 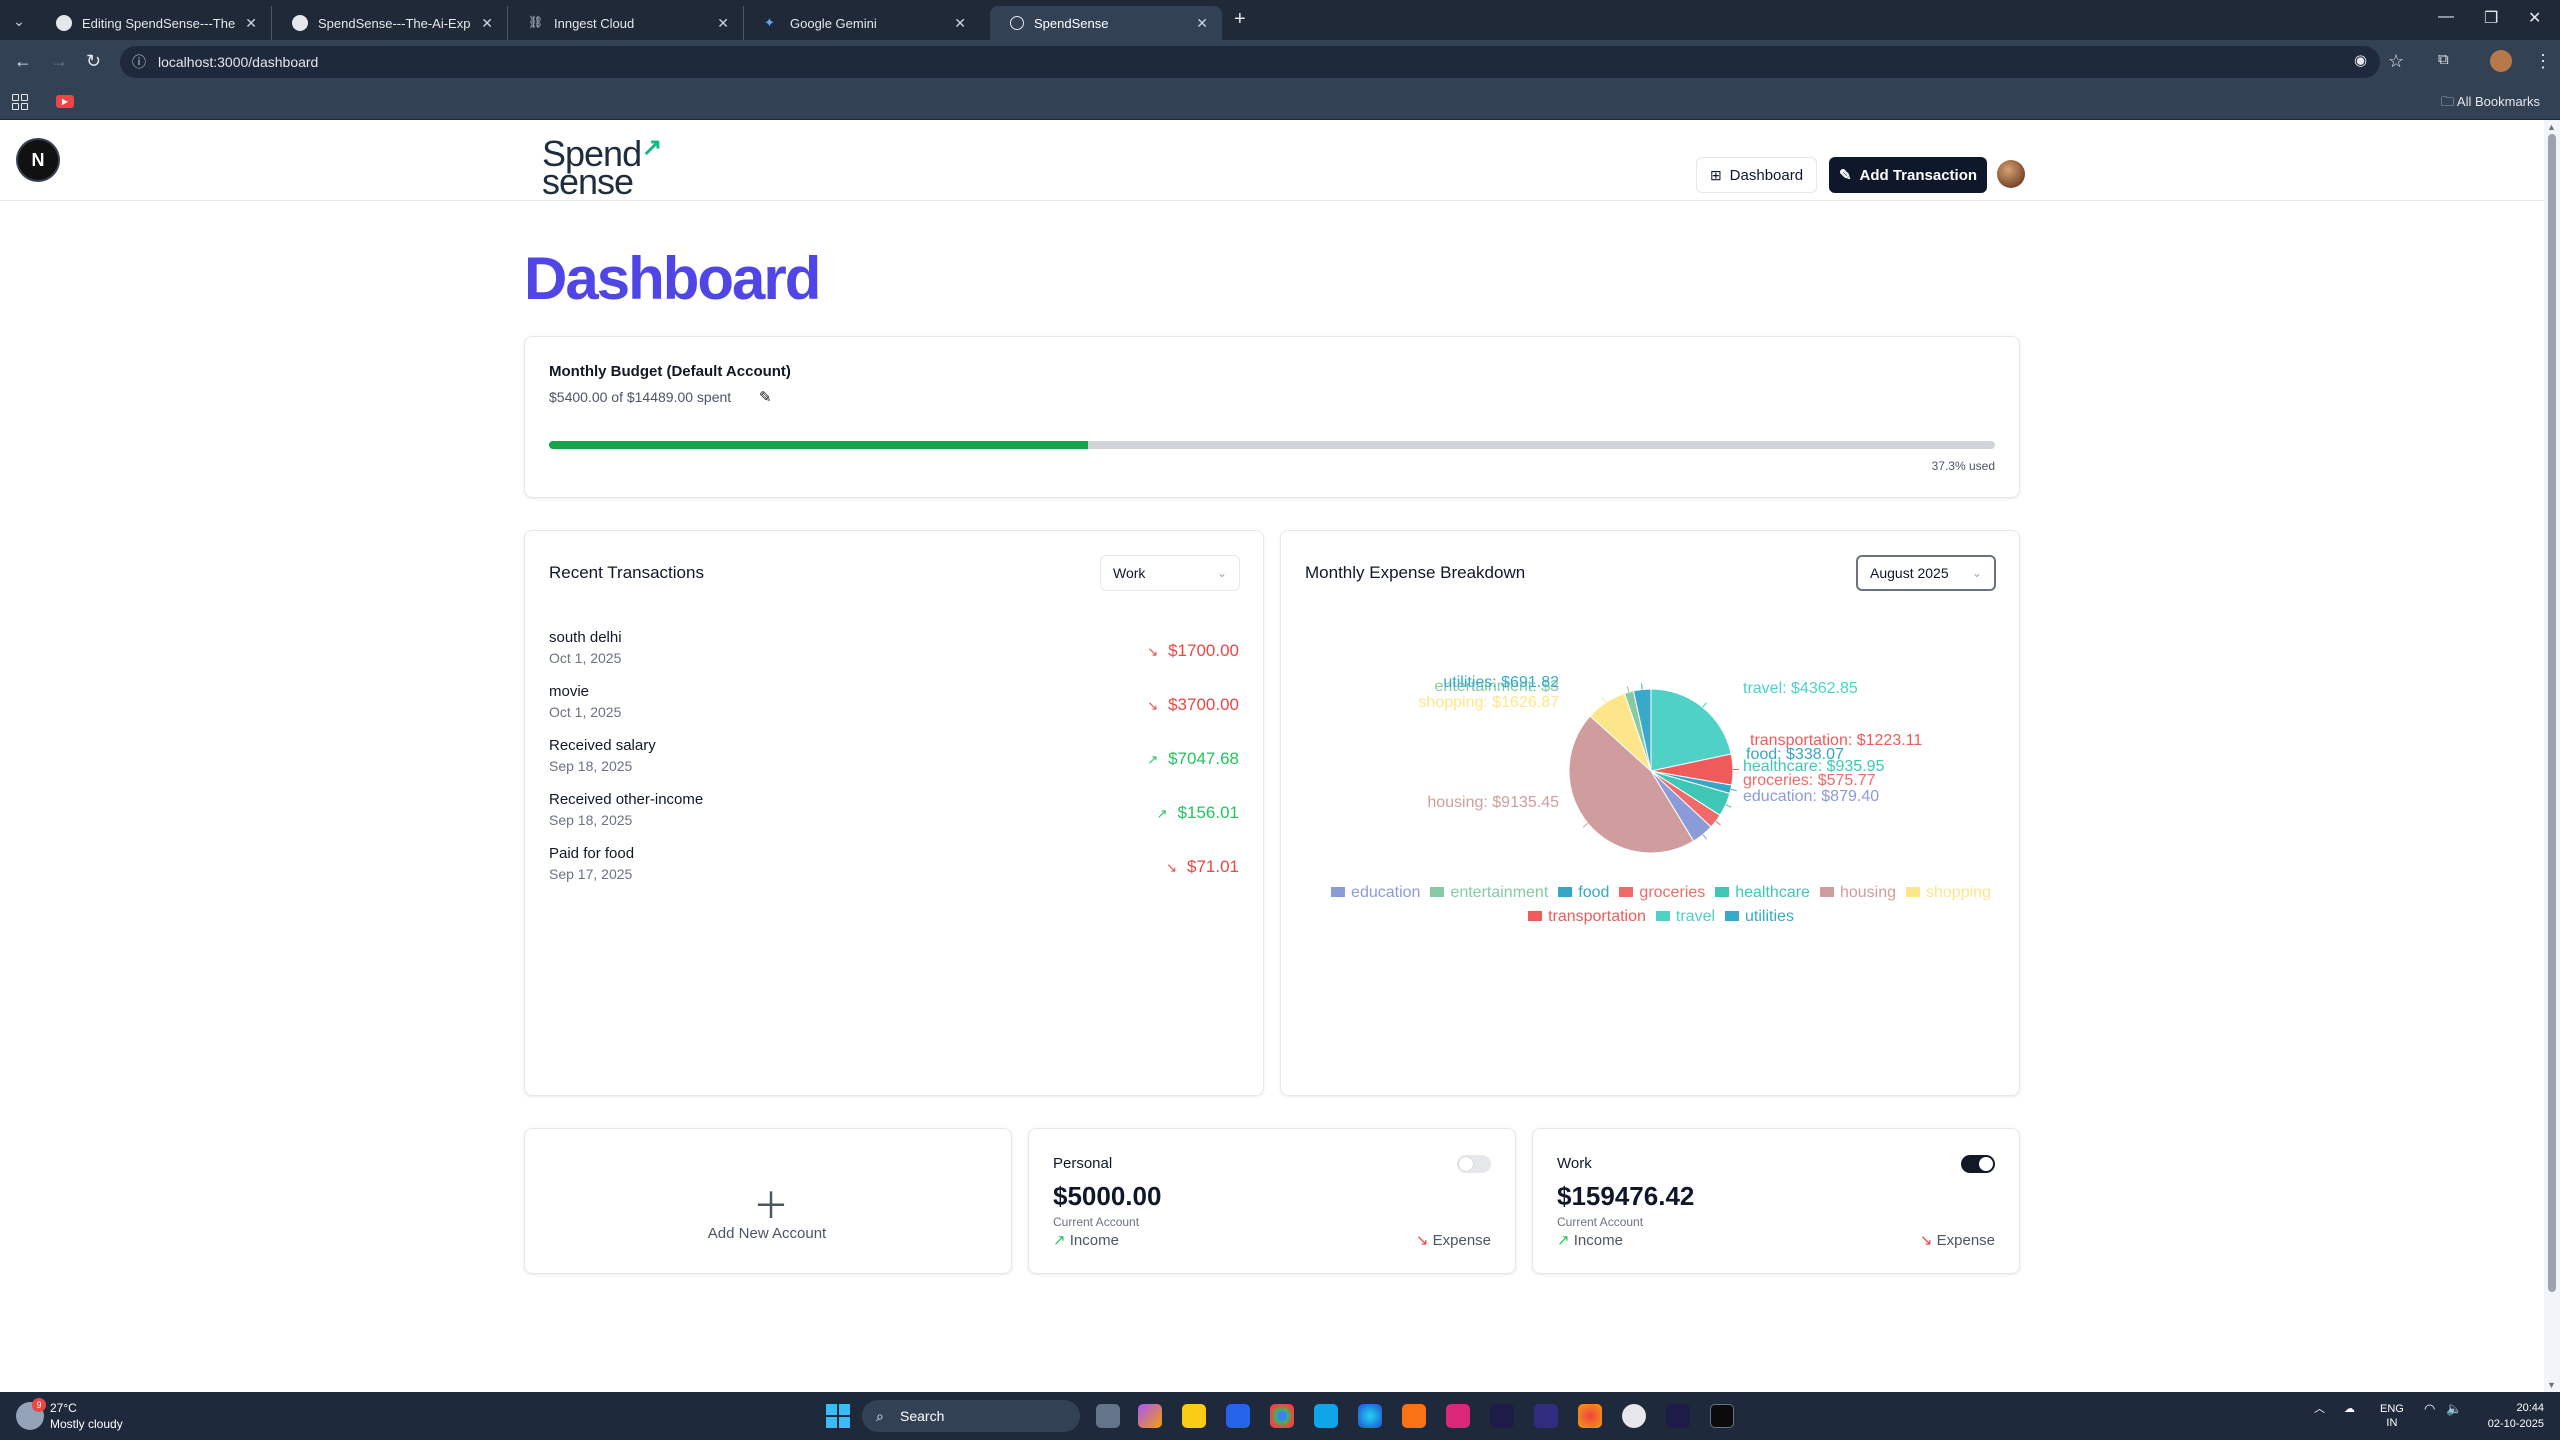 What do you see at coordinates (1762, 893) in the screenshot?
I see `legend-item-healthcare: healthcare` at bounding box center [1762, 893].